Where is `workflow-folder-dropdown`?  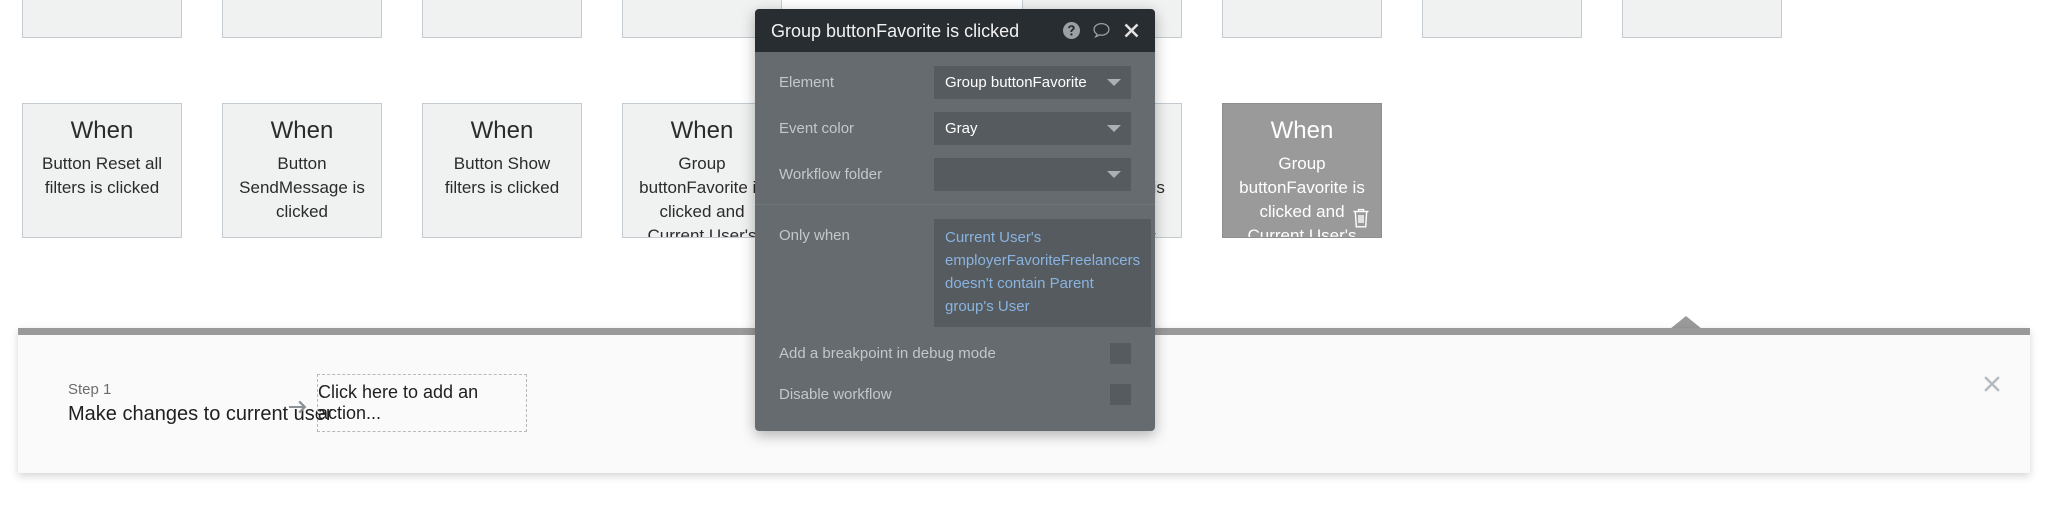
workflow-folder-dropdown is located at coordinates (1032, 174).